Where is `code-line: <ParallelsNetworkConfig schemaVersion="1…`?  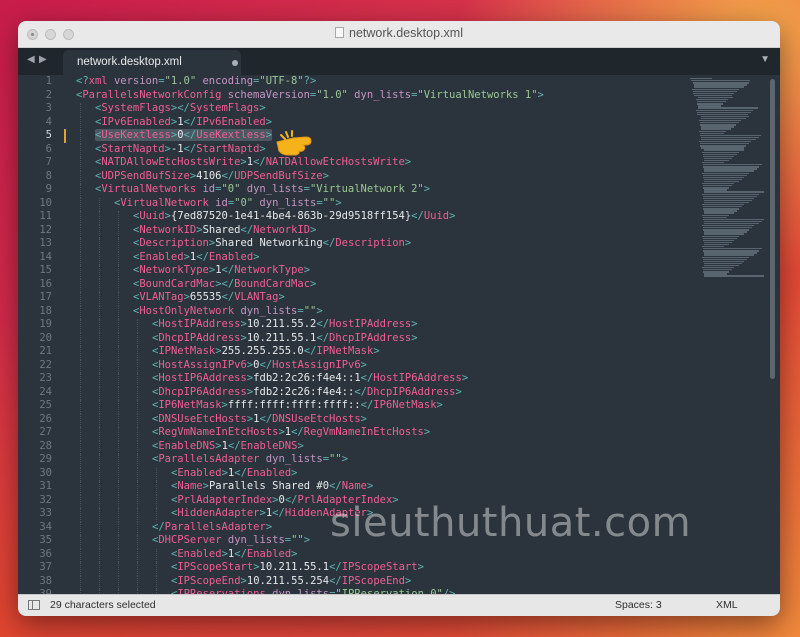
code-line: <ParallelsNetworkConfig schemaVersion="1… is located at coordinates (310, 96).